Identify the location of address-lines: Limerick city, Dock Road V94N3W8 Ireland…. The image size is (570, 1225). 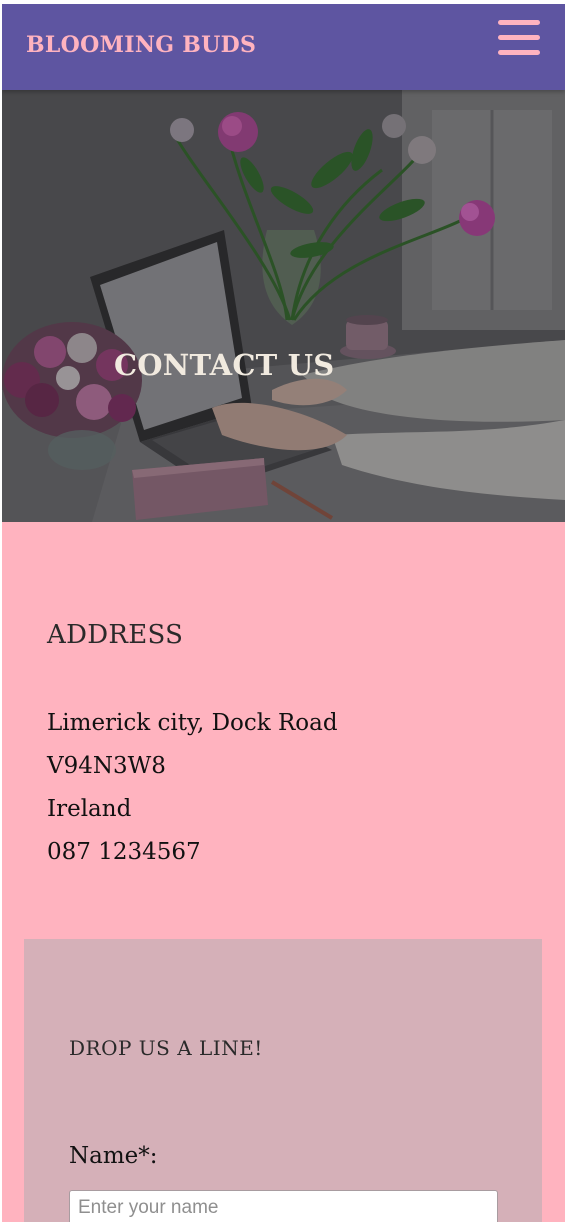
(192, 788).